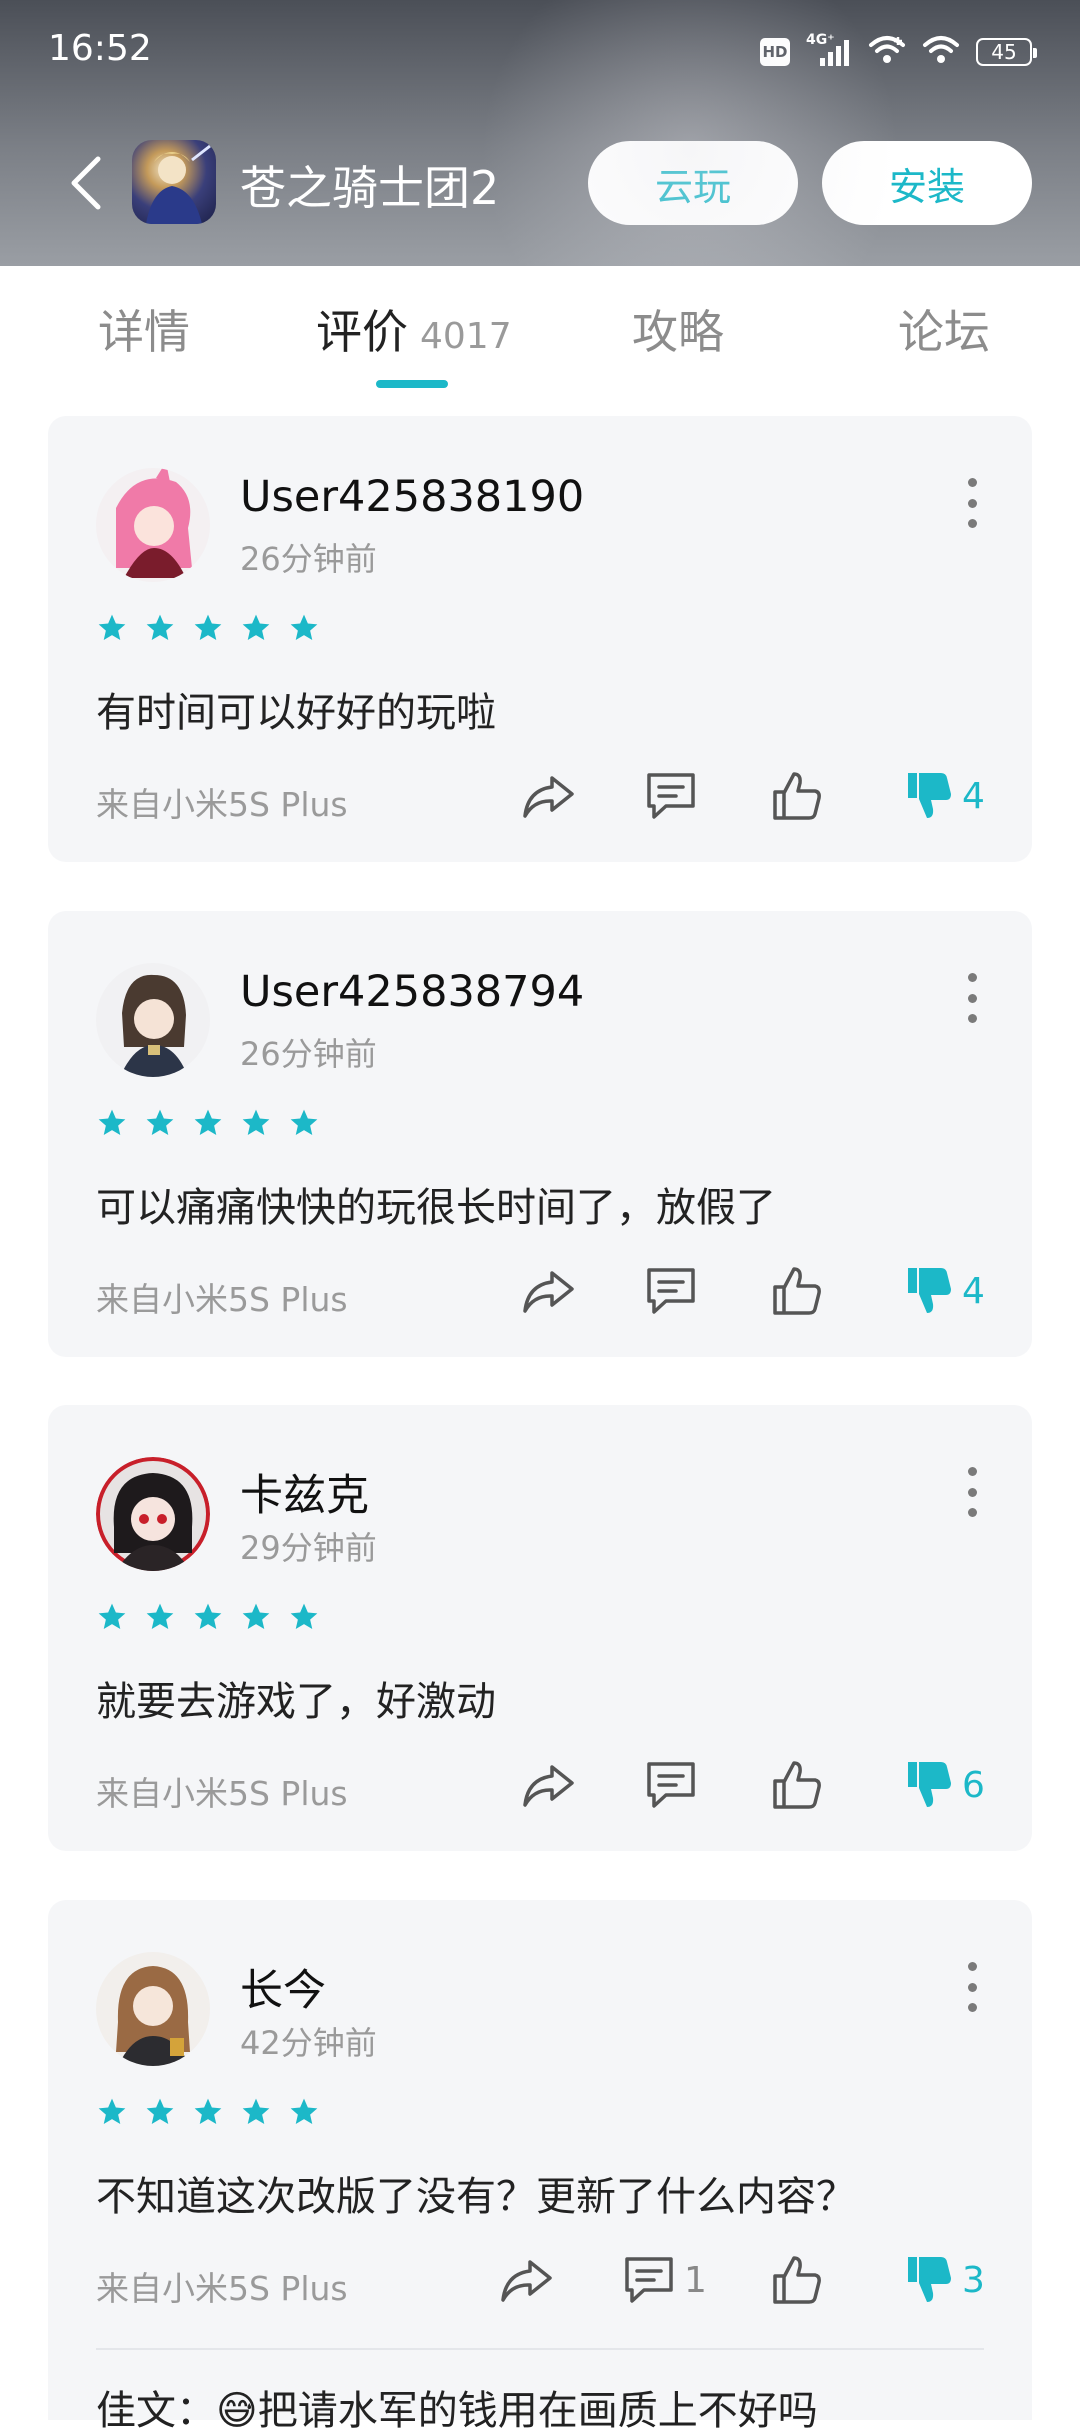  What do you see at coordinates (412, 497) in the screenshot?
I see `user-name: User425838190` at bounding box center [412, 497].